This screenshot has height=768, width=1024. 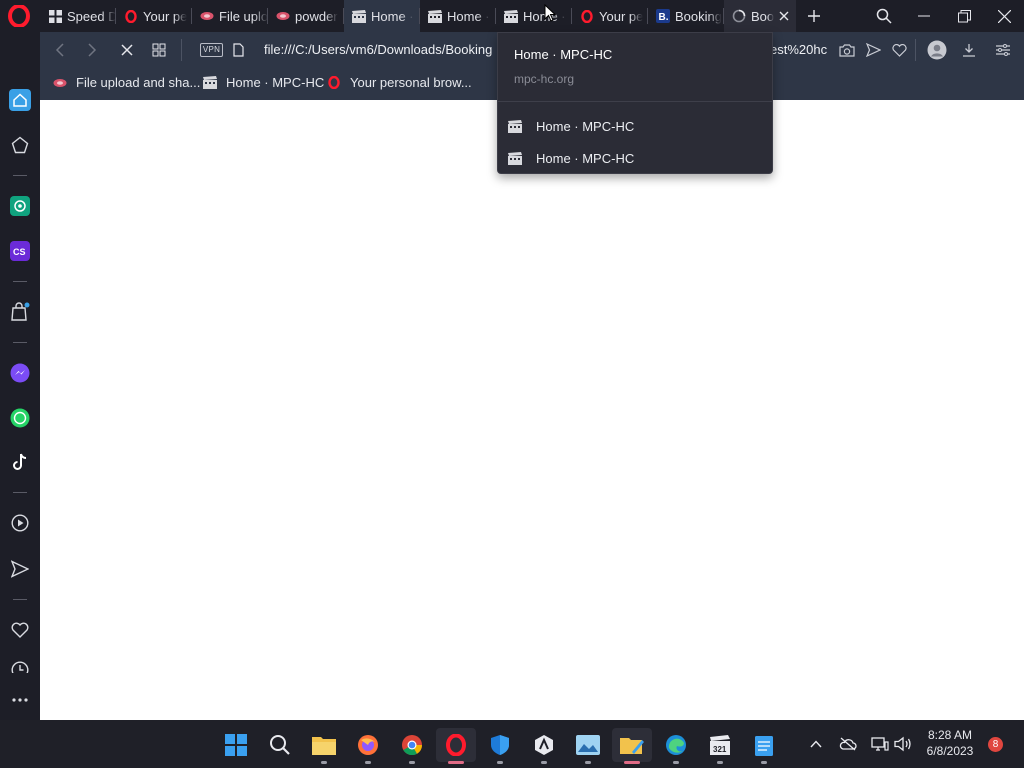 I want to click on send-icon, so click(x=20, y=569).